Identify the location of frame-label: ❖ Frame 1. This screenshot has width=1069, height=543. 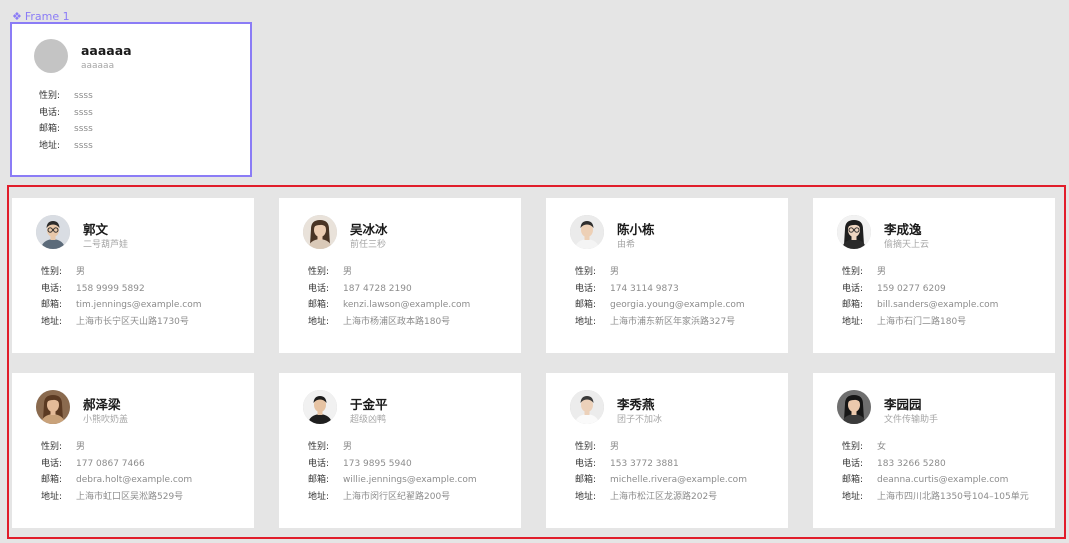
(41, 16).